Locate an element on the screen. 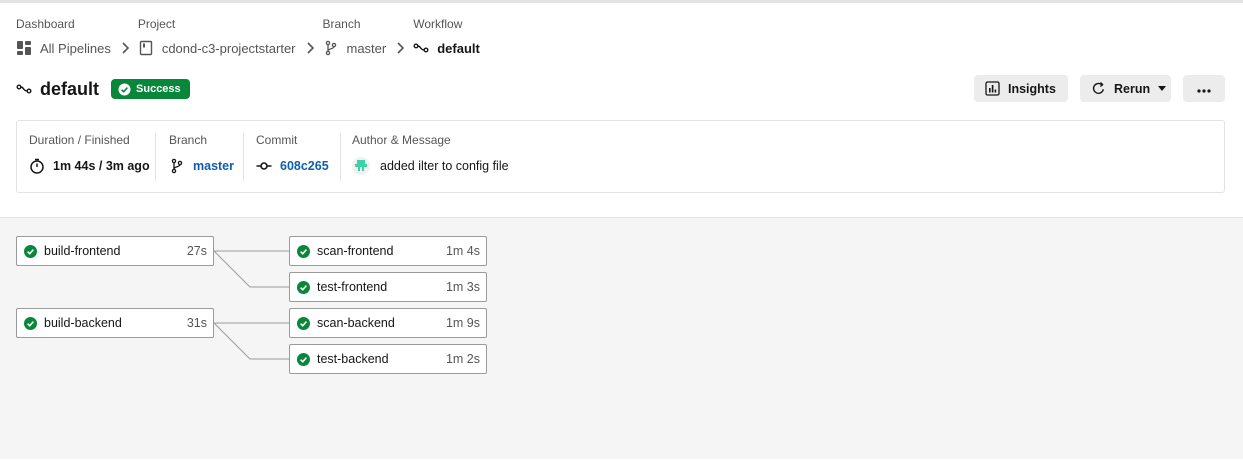  status-label: Success is located at coordinates (158, 89).